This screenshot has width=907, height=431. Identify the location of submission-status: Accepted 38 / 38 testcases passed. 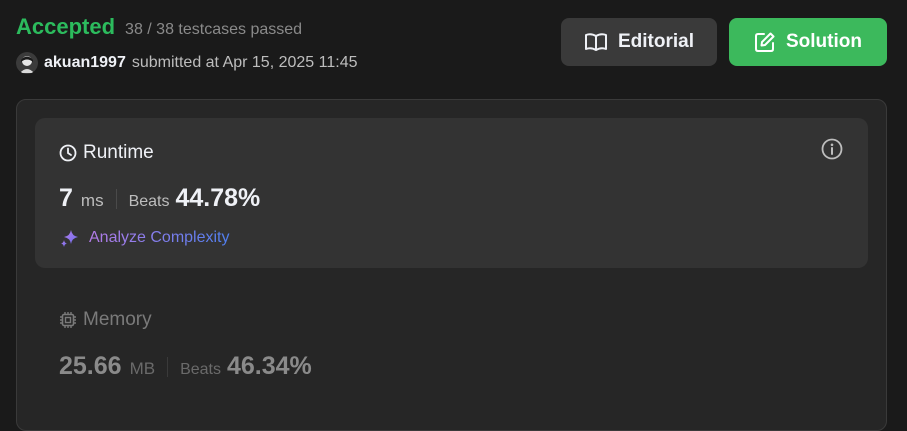
(159, 27).